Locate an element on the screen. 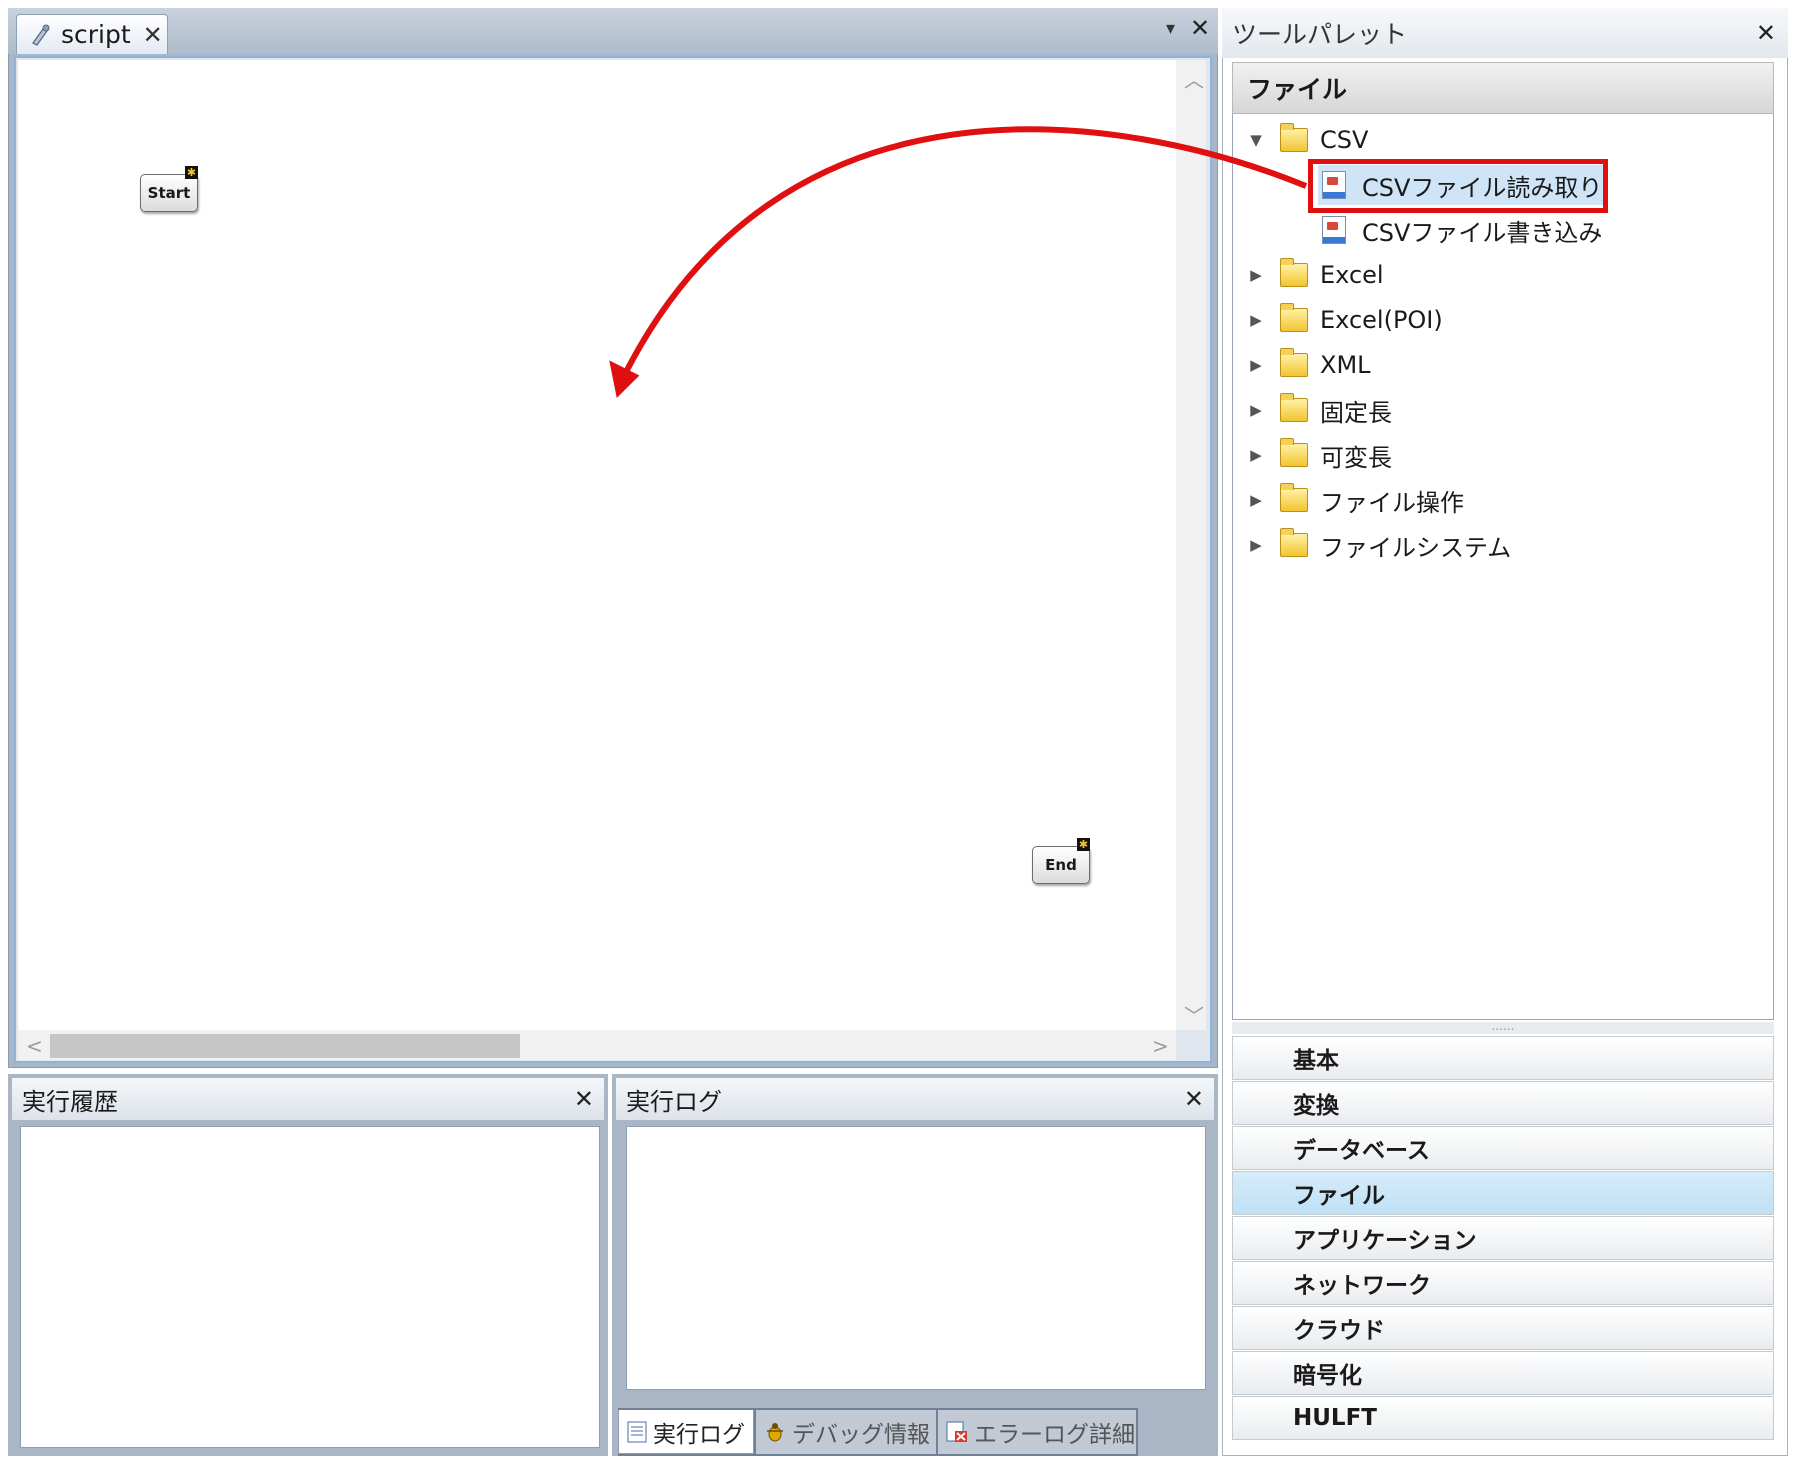 The width and height of the screenshot is (1794, 1462). highlight-box is located at coordinates (1458, 186).